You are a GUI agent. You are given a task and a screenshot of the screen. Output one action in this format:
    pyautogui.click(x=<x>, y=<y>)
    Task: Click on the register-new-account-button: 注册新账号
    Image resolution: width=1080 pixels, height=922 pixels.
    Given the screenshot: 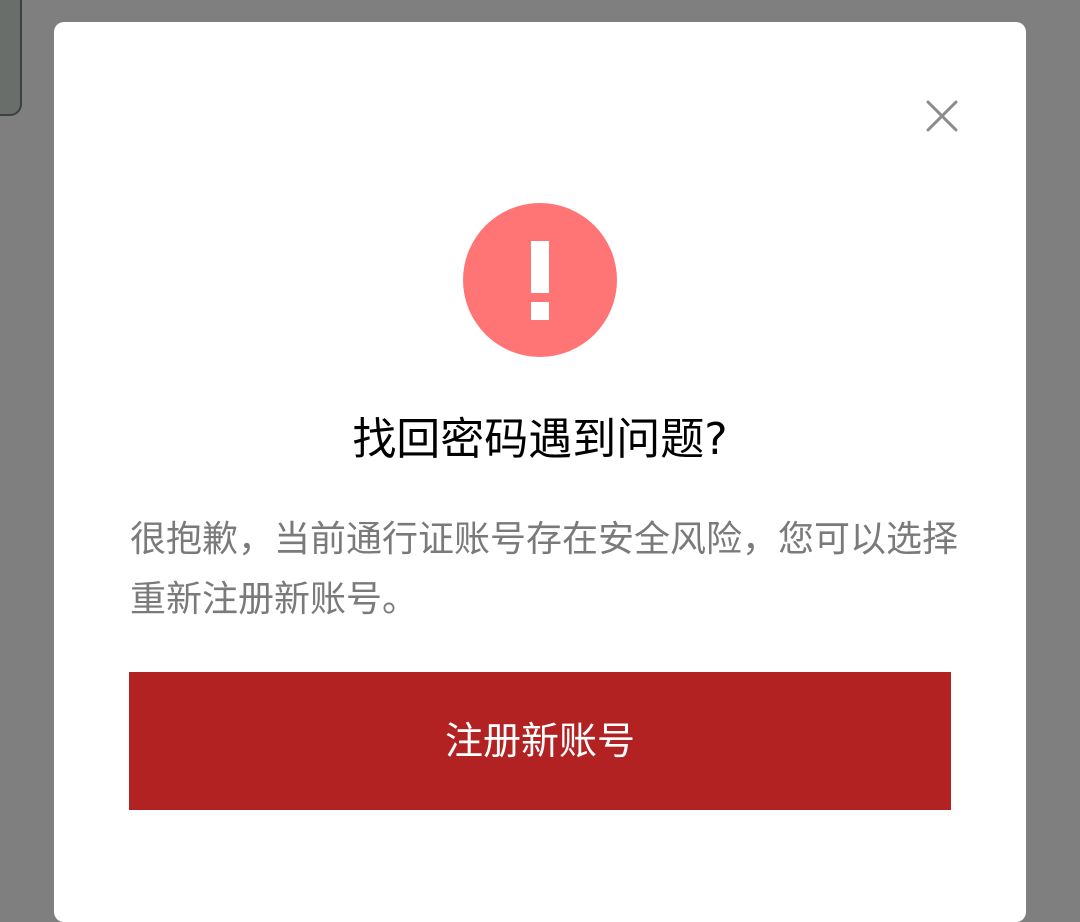 What is the action you would take?
    pyautogui.click(x=540, y=741)
    